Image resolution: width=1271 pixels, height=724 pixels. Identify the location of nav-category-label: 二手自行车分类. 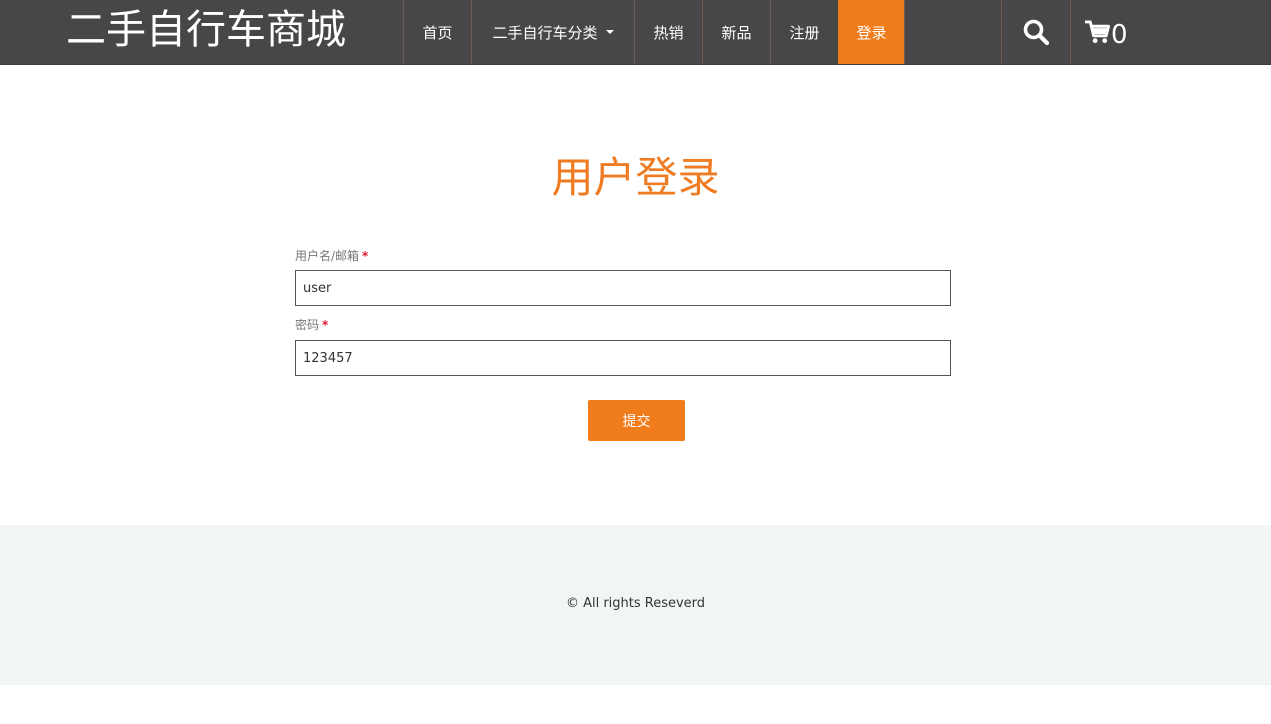
(545, 32).